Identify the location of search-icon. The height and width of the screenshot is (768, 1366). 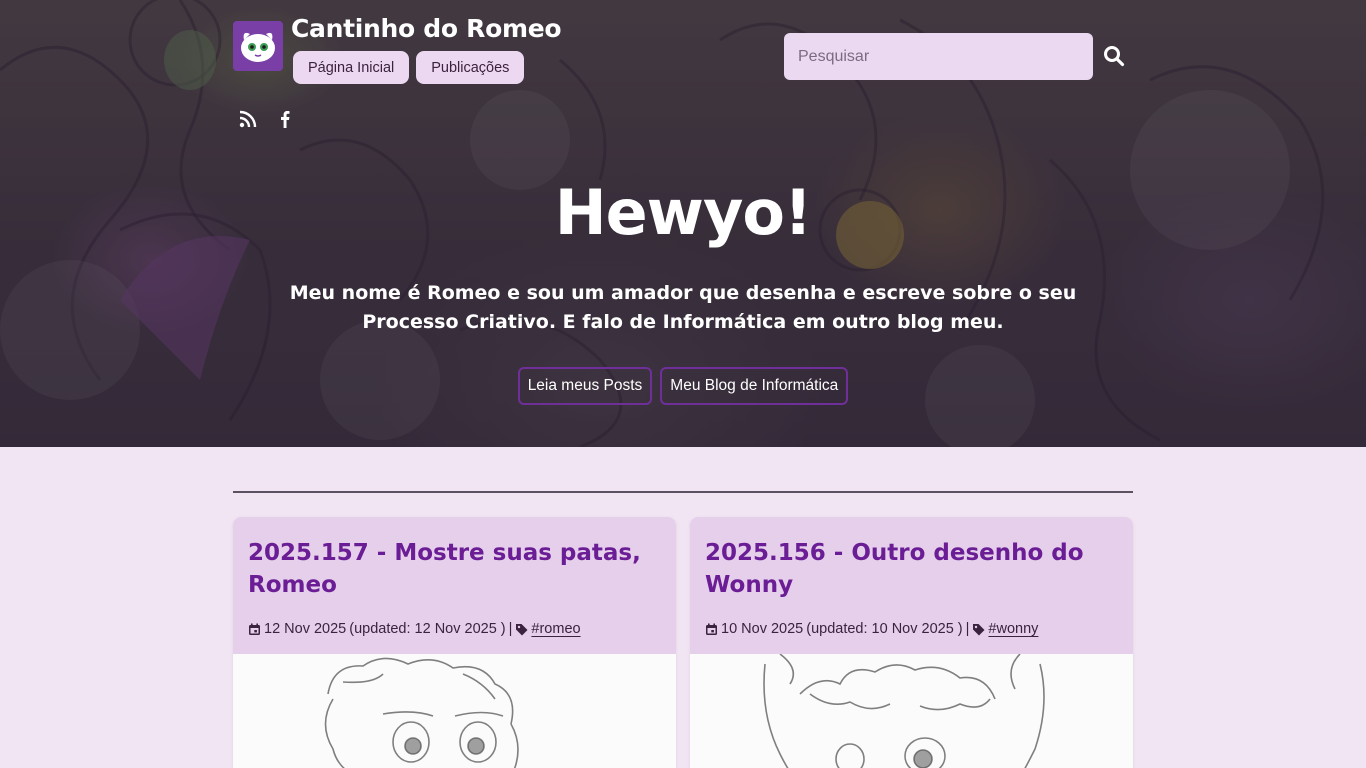
(1114, 56).